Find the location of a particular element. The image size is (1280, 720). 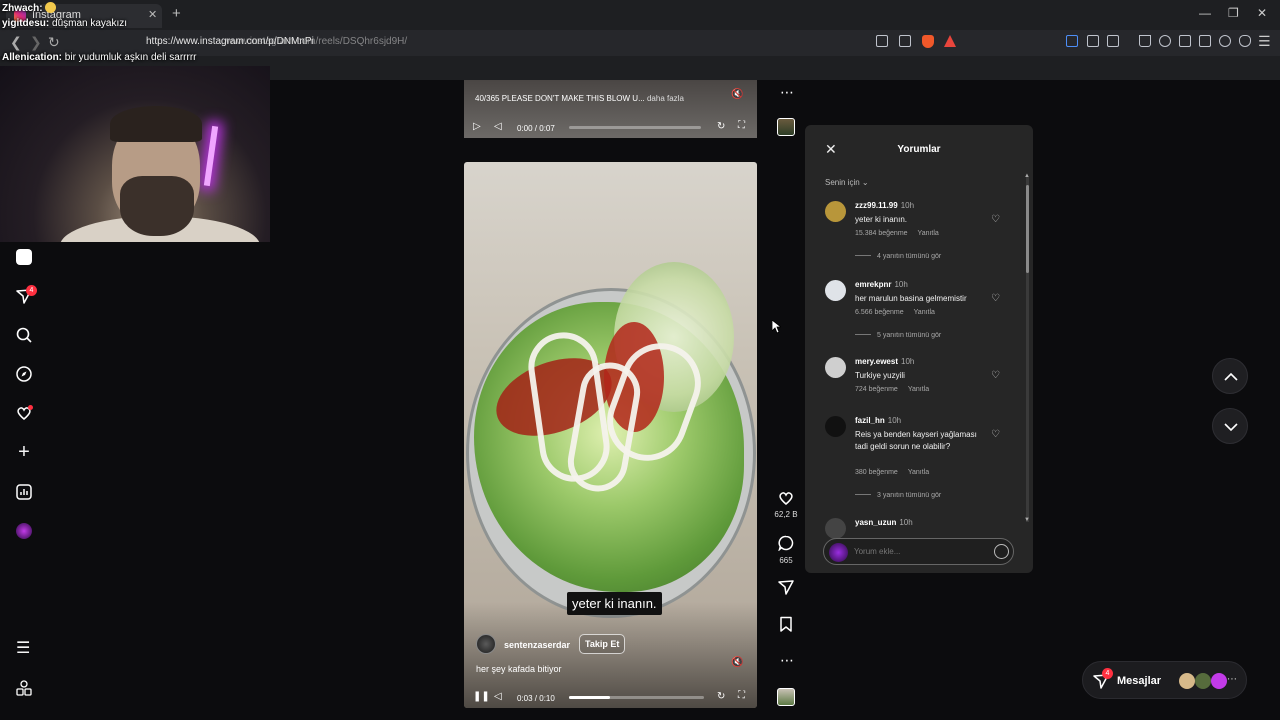

reels-icon is located at coordinates (24, 257).